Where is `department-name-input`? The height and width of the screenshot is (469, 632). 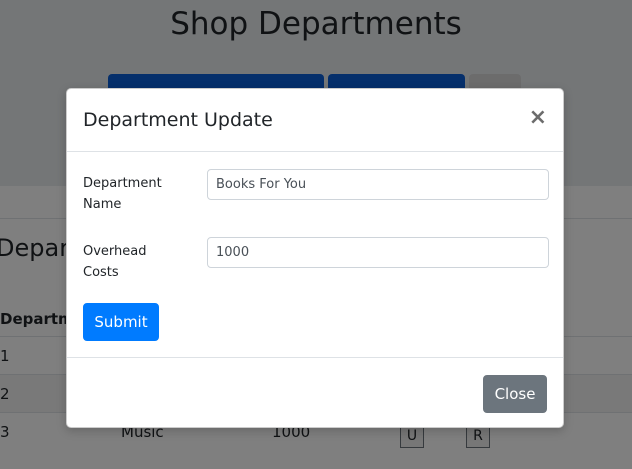 department-name-input is located at coordinates (378, 184).